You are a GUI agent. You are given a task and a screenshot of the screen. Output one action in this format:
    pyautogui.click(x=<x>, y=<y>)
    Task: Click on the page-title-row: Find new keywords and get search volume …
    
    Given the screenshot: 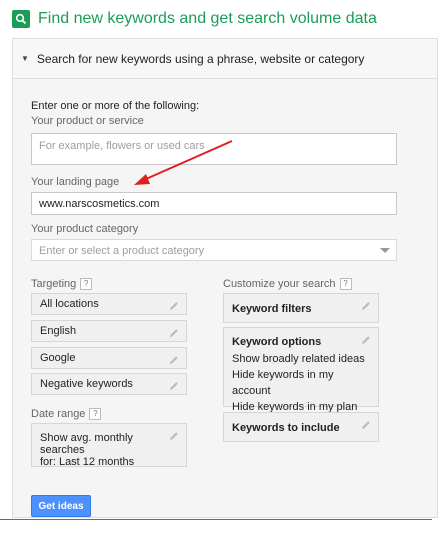 What is the action you would take?
    pyautogui.click(x=194, y=19)
    